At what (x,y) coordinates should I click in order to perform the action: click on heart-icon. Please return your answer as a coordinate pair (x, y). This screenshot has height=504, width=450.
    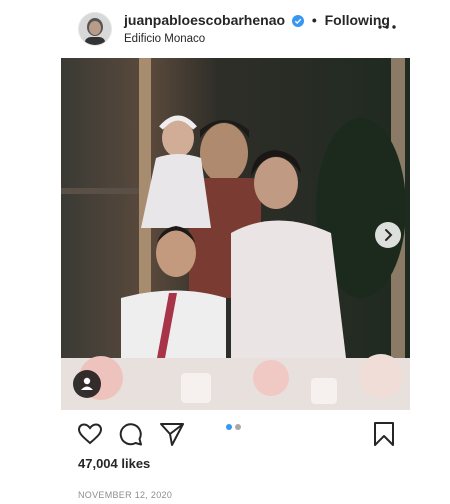
    Looking at the image, I should click on (90, 434).